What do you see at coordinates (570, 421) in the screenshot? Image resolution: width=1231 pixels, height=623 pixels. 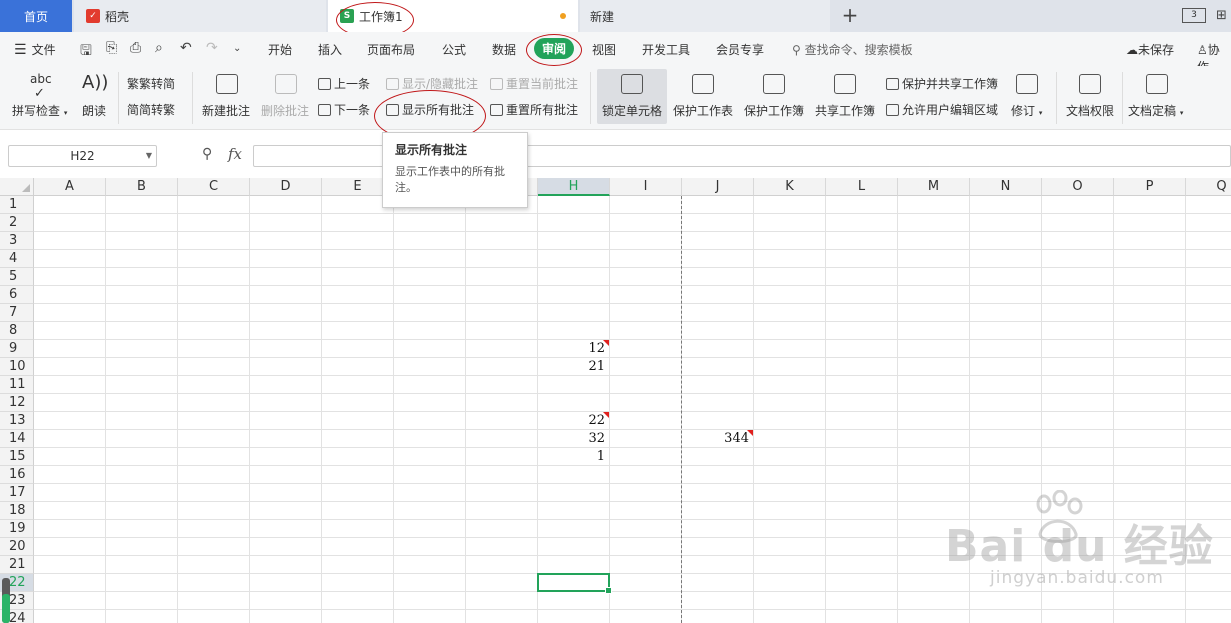 I see `cell-h13: 22` at bounding box center [570, 421].